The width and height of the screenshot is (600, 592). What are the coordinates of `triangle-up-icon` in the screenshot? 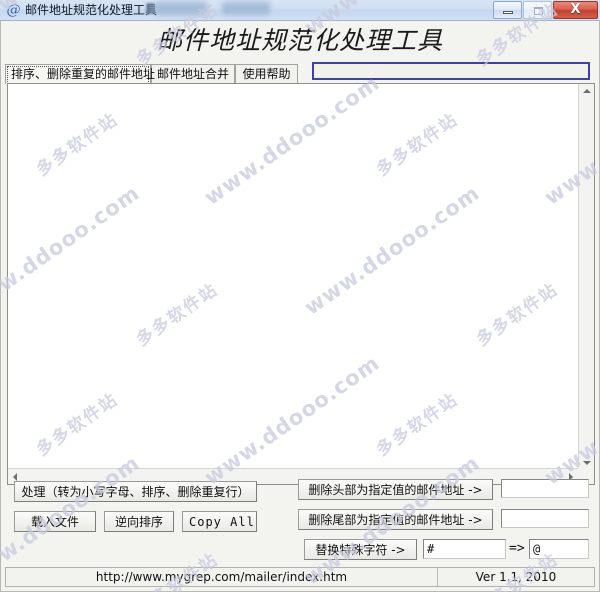 It's located at (587, 91).